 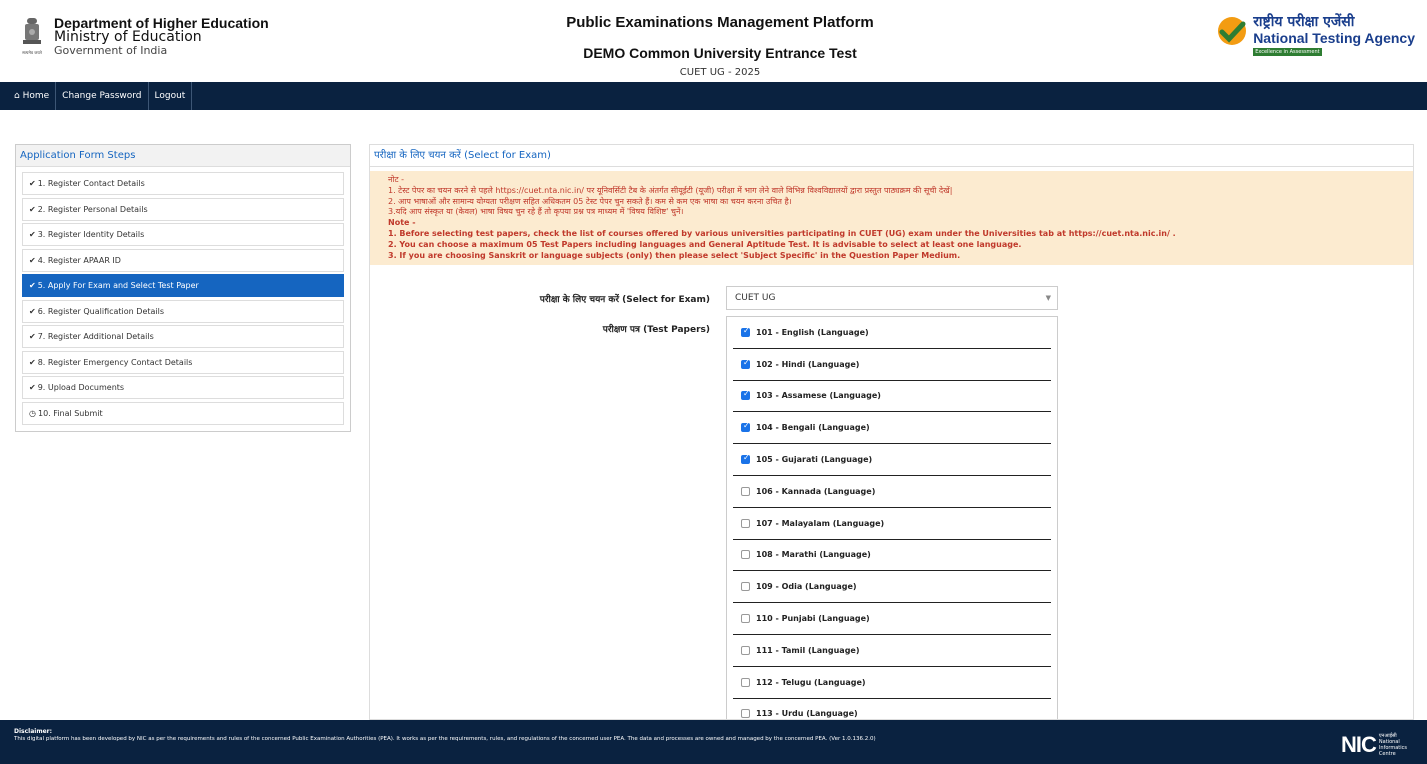 What do you see at coordinates (161, 23) in the screenshot?
I see `department-title: Department of Higher Education` at bounding box center [161, 23].